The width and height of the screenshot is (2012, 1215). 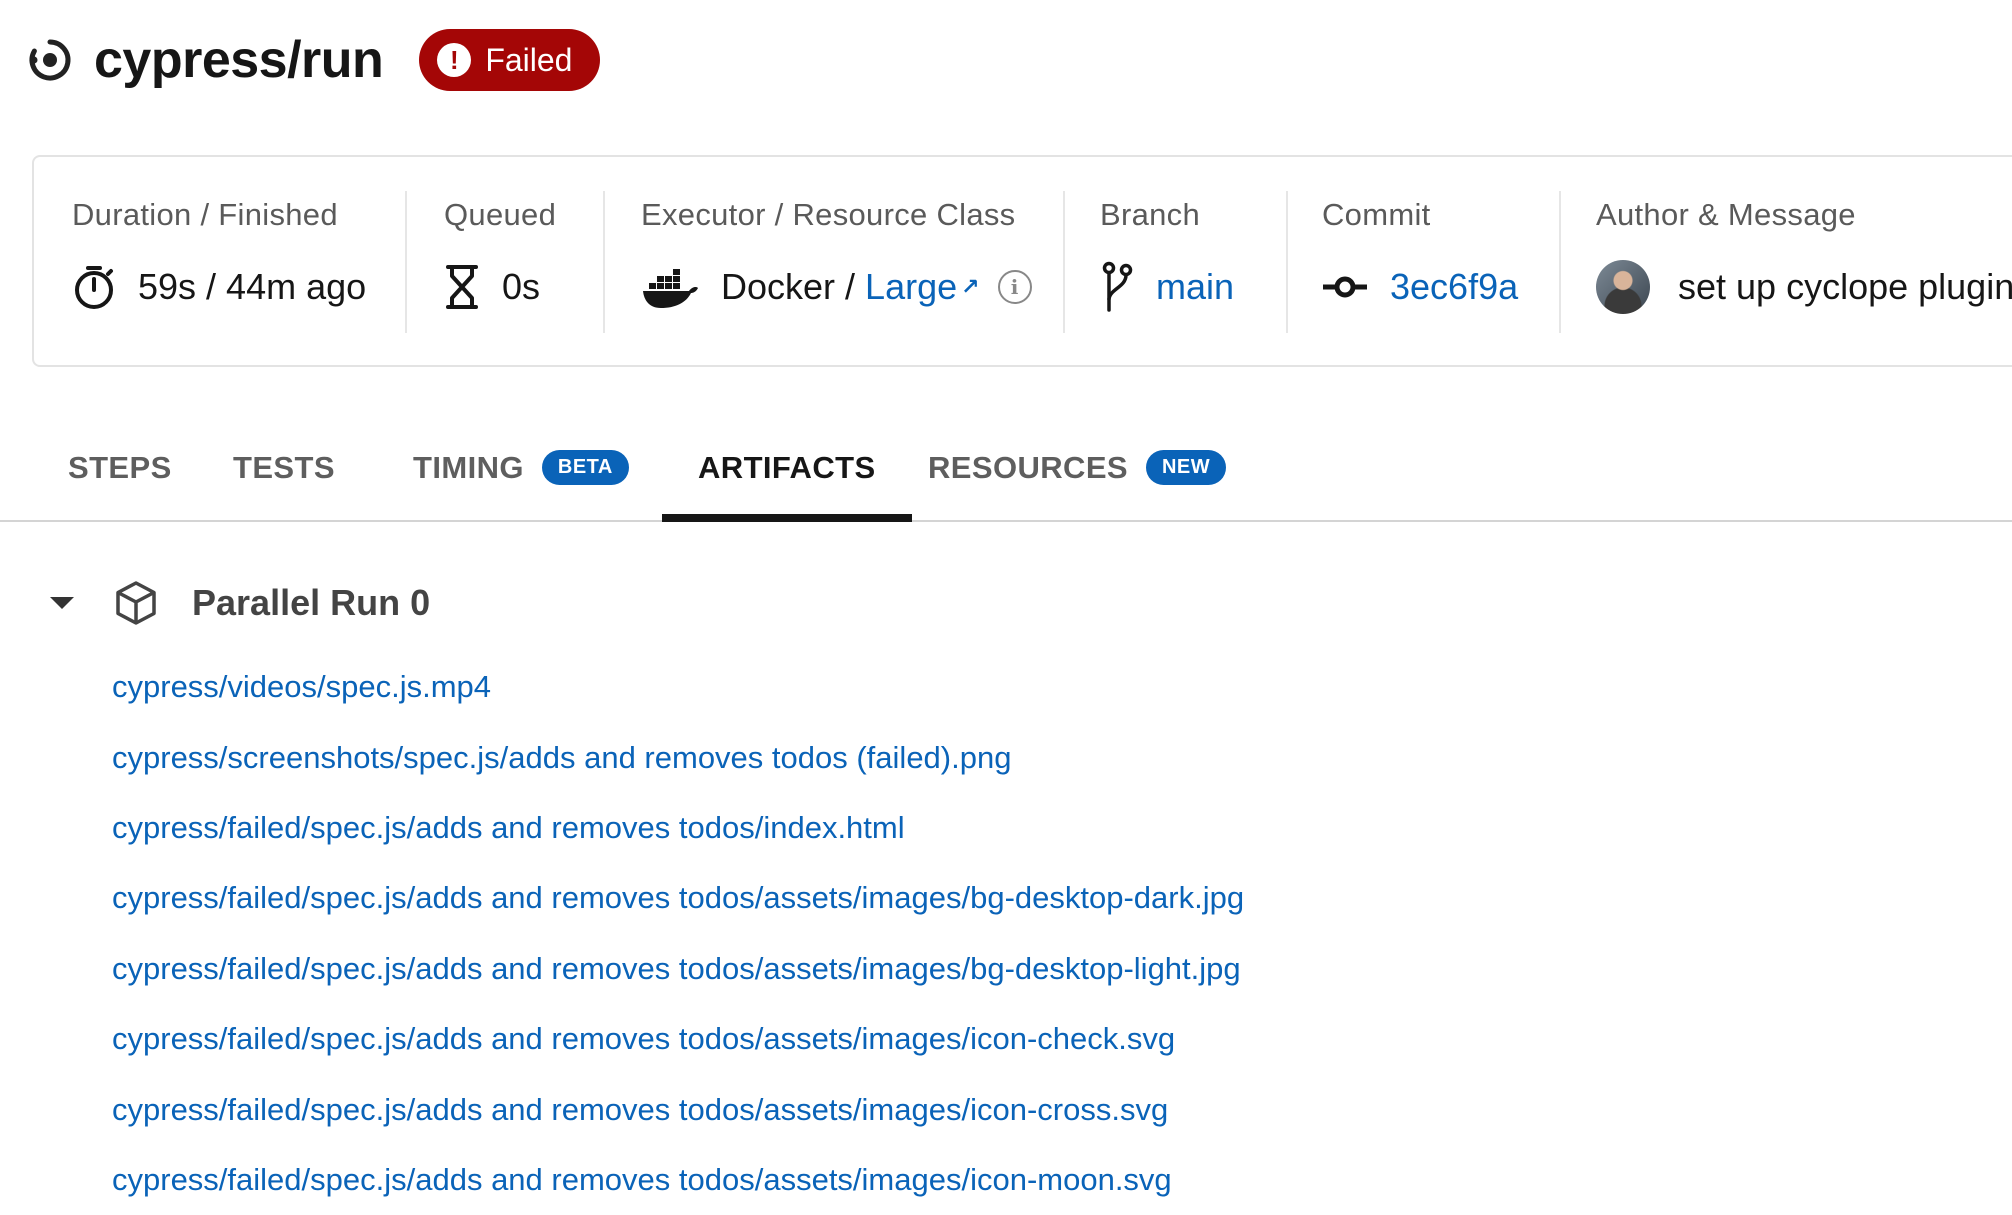 I want to click on alert-icon: !, so click(x=454, y=60).